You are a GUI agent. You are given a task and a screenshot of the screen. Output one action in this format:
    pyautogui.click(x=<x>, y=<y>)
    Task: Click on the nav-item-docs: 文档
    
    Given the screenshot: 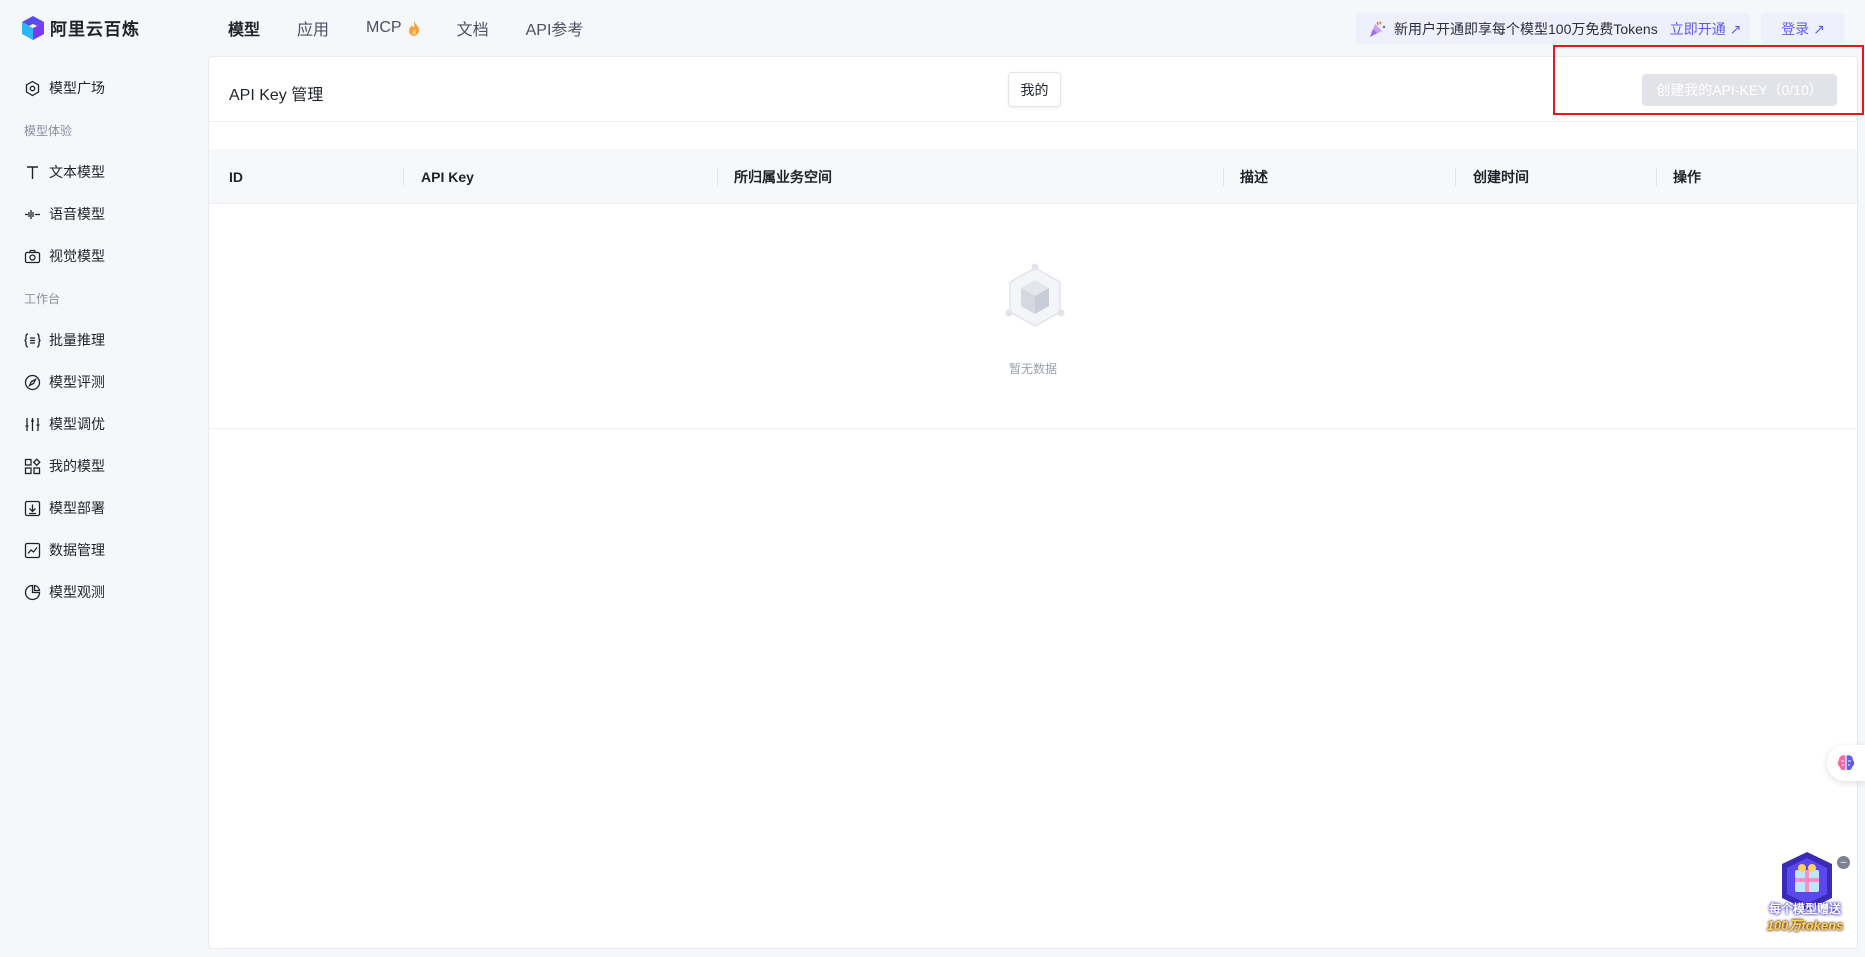 What is the action you would take?
    pyautogui.click(x=473, y=28)
    